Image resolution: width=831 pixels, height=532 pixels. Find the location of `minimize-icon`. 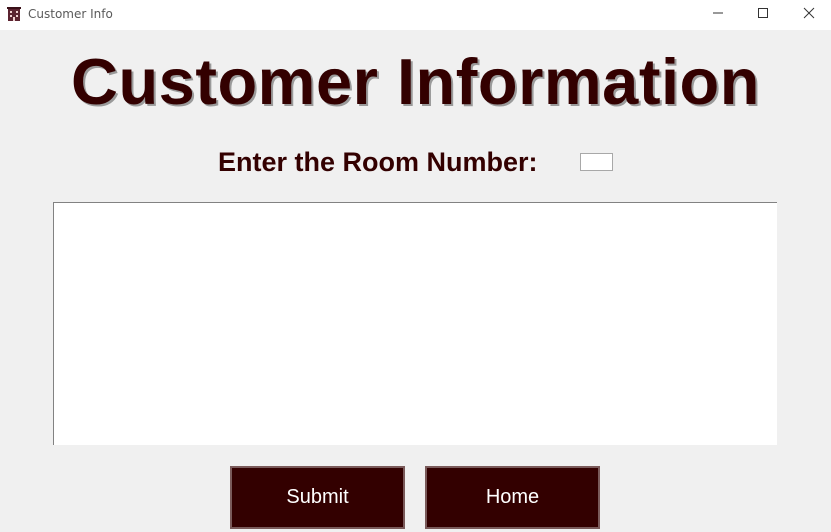

minimize-icon is located at coordinates (718, 15).